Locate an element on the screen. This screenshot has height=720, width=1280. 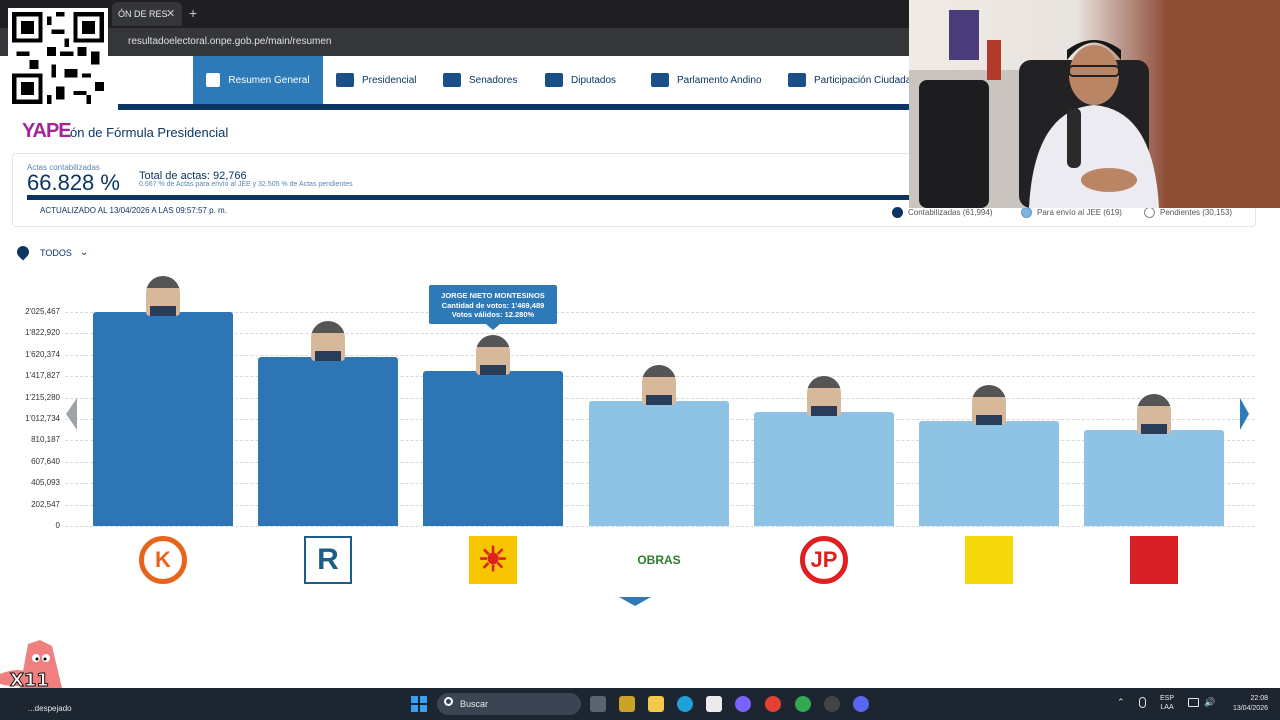
party-logo: K is located at coordinates (163, 560).